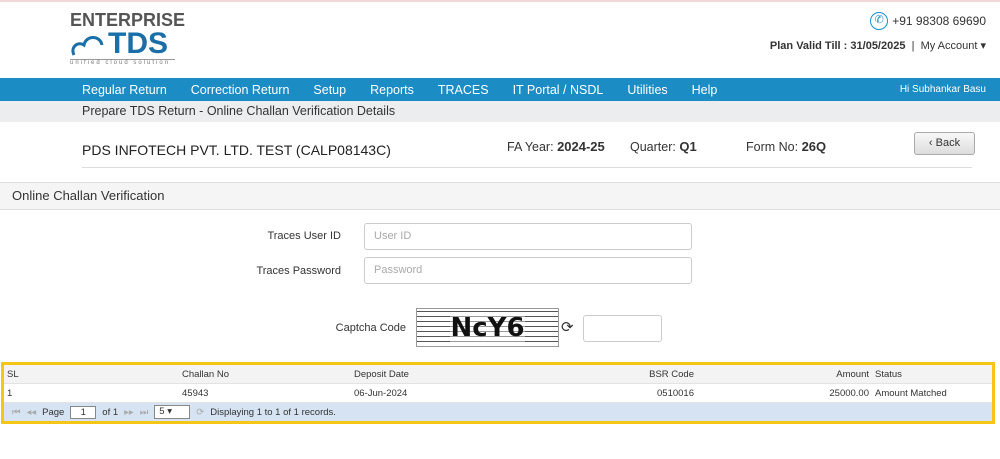 The width and height of the screenshot is (1000, 459). What do you see at coordinates (129, 412) in the screenshot?
I see `next-page-icon: ▸▸` at bounding box center [129, 412].